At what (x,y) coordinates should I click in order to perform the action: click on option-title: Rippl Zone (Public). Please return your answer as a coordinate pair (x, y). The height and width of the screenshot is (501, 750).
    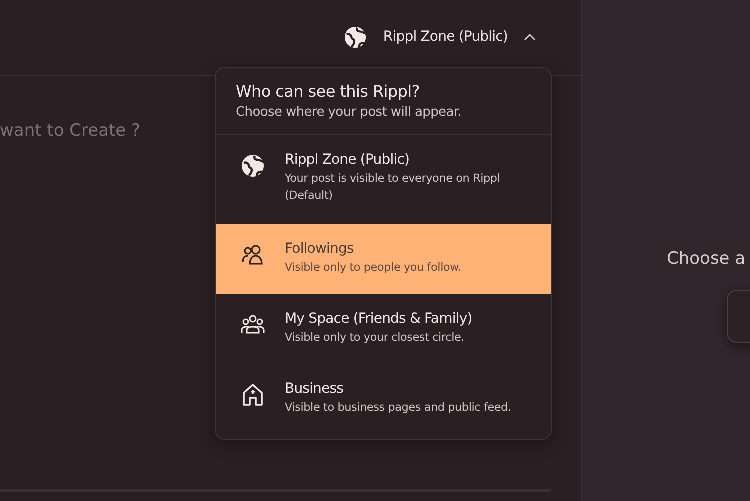
    Looking at the image, I should click on (348, 160).